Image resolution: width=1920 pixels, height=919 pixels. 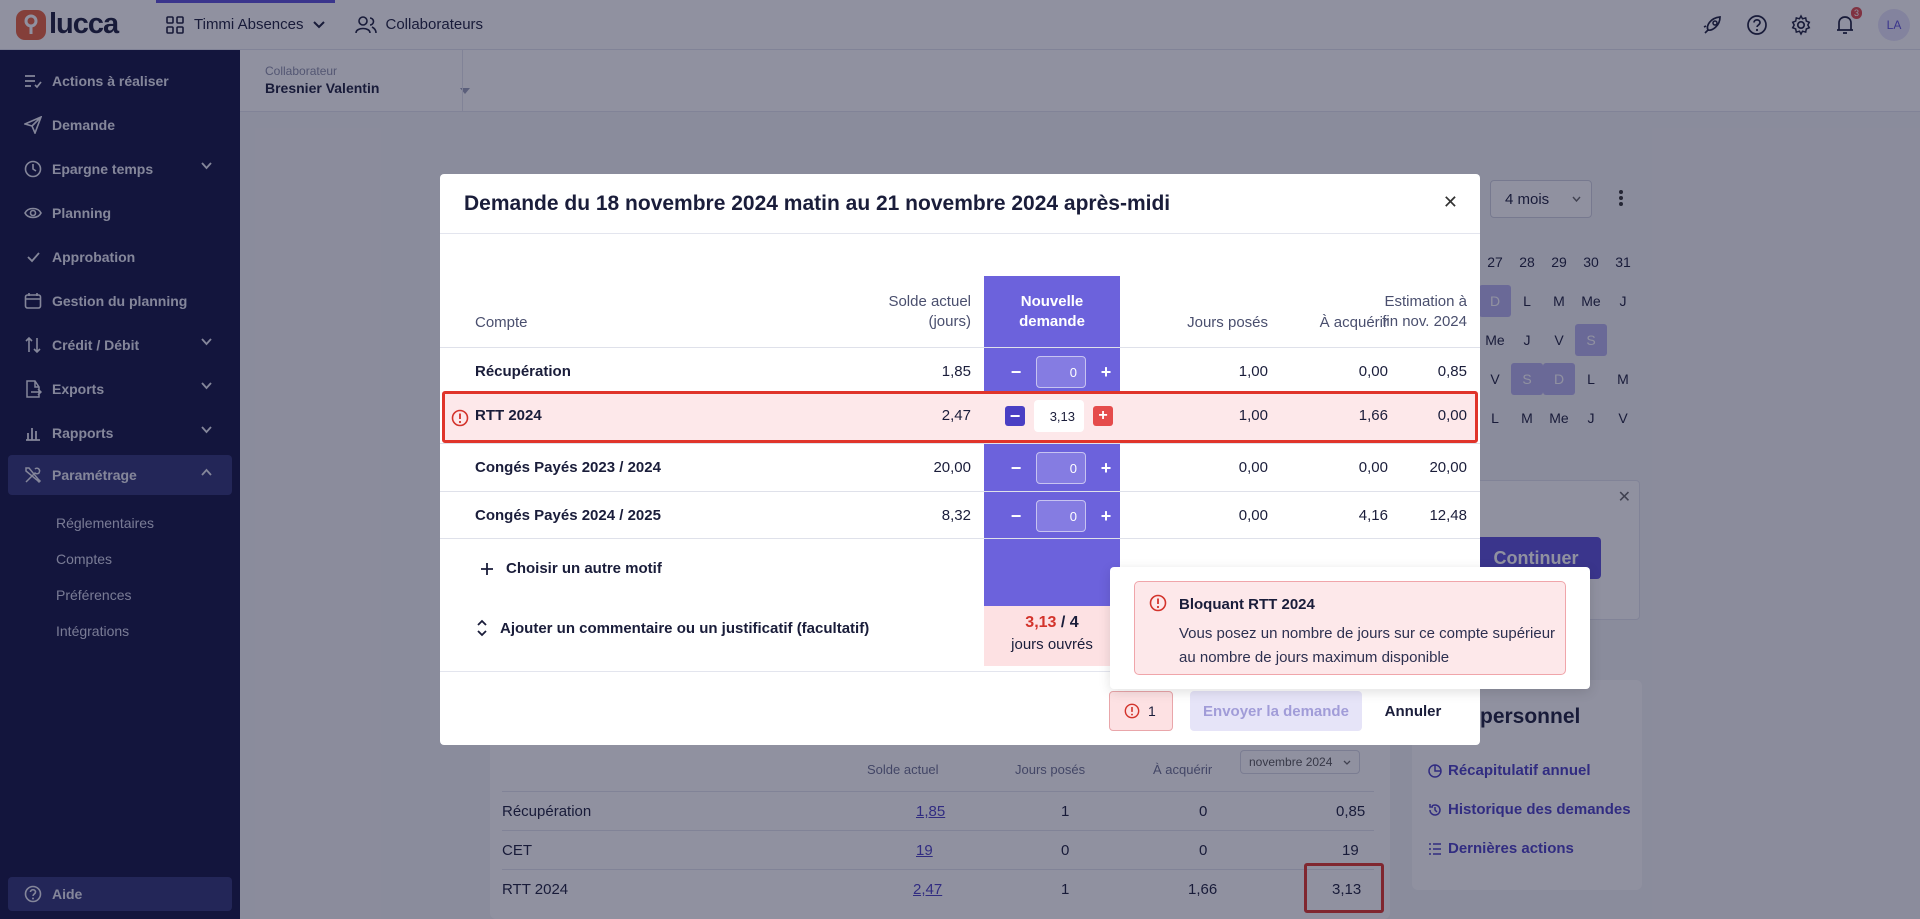 What do you see at coordinates (1152, 711) in the screenshot?
I see `error-count: 1` at bounding box center [1152, 711].